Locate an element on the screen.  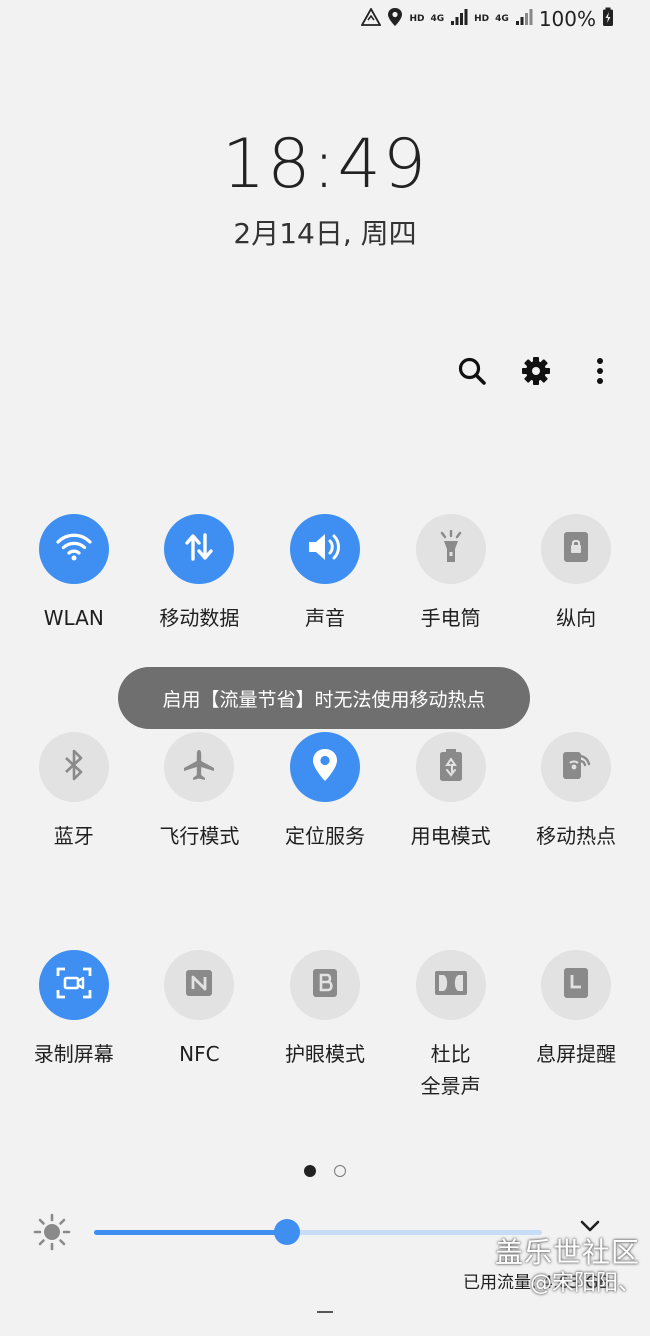
tile-mobile-data: 移动数据 is located at coordinates (200, 574).